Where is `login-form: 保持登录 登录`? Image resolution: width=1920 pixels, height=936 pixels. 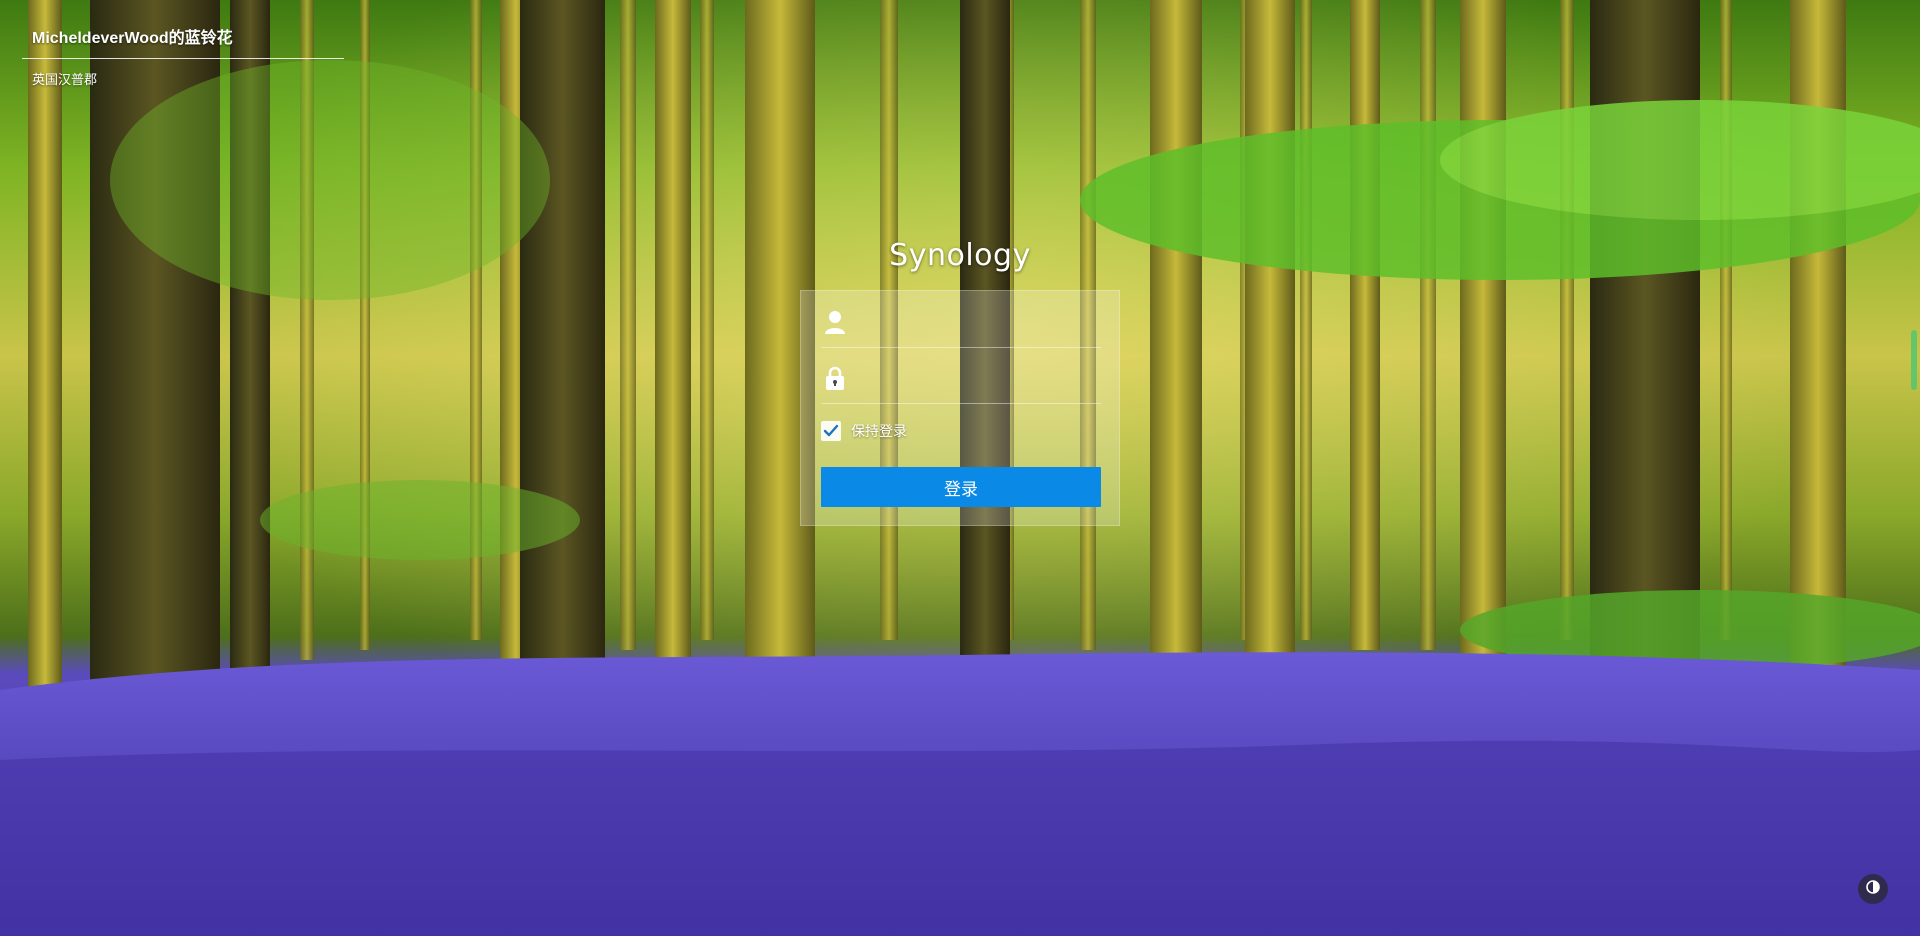
login-form: 保持登录 登录 is located at coordinates (960, 408).